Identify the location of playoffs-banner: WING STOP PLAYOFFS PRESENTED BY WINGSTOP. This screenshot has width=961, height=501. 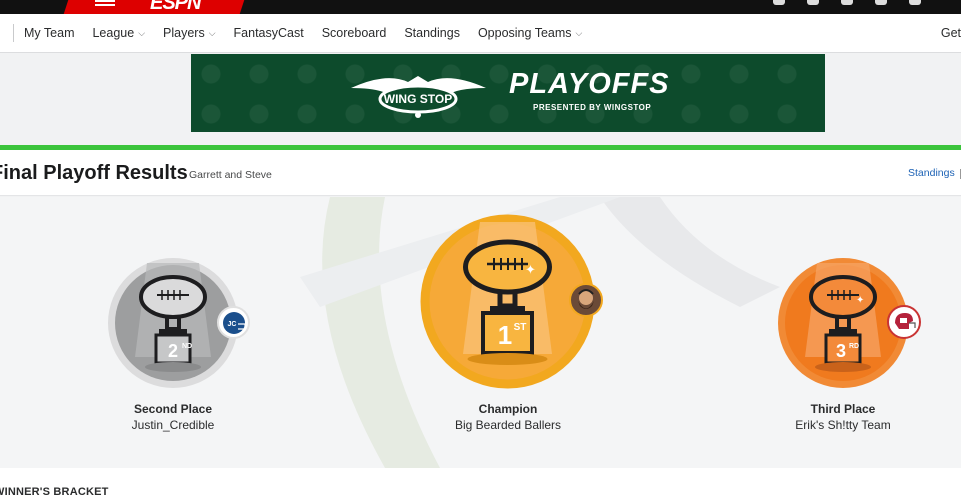
(508, 93).